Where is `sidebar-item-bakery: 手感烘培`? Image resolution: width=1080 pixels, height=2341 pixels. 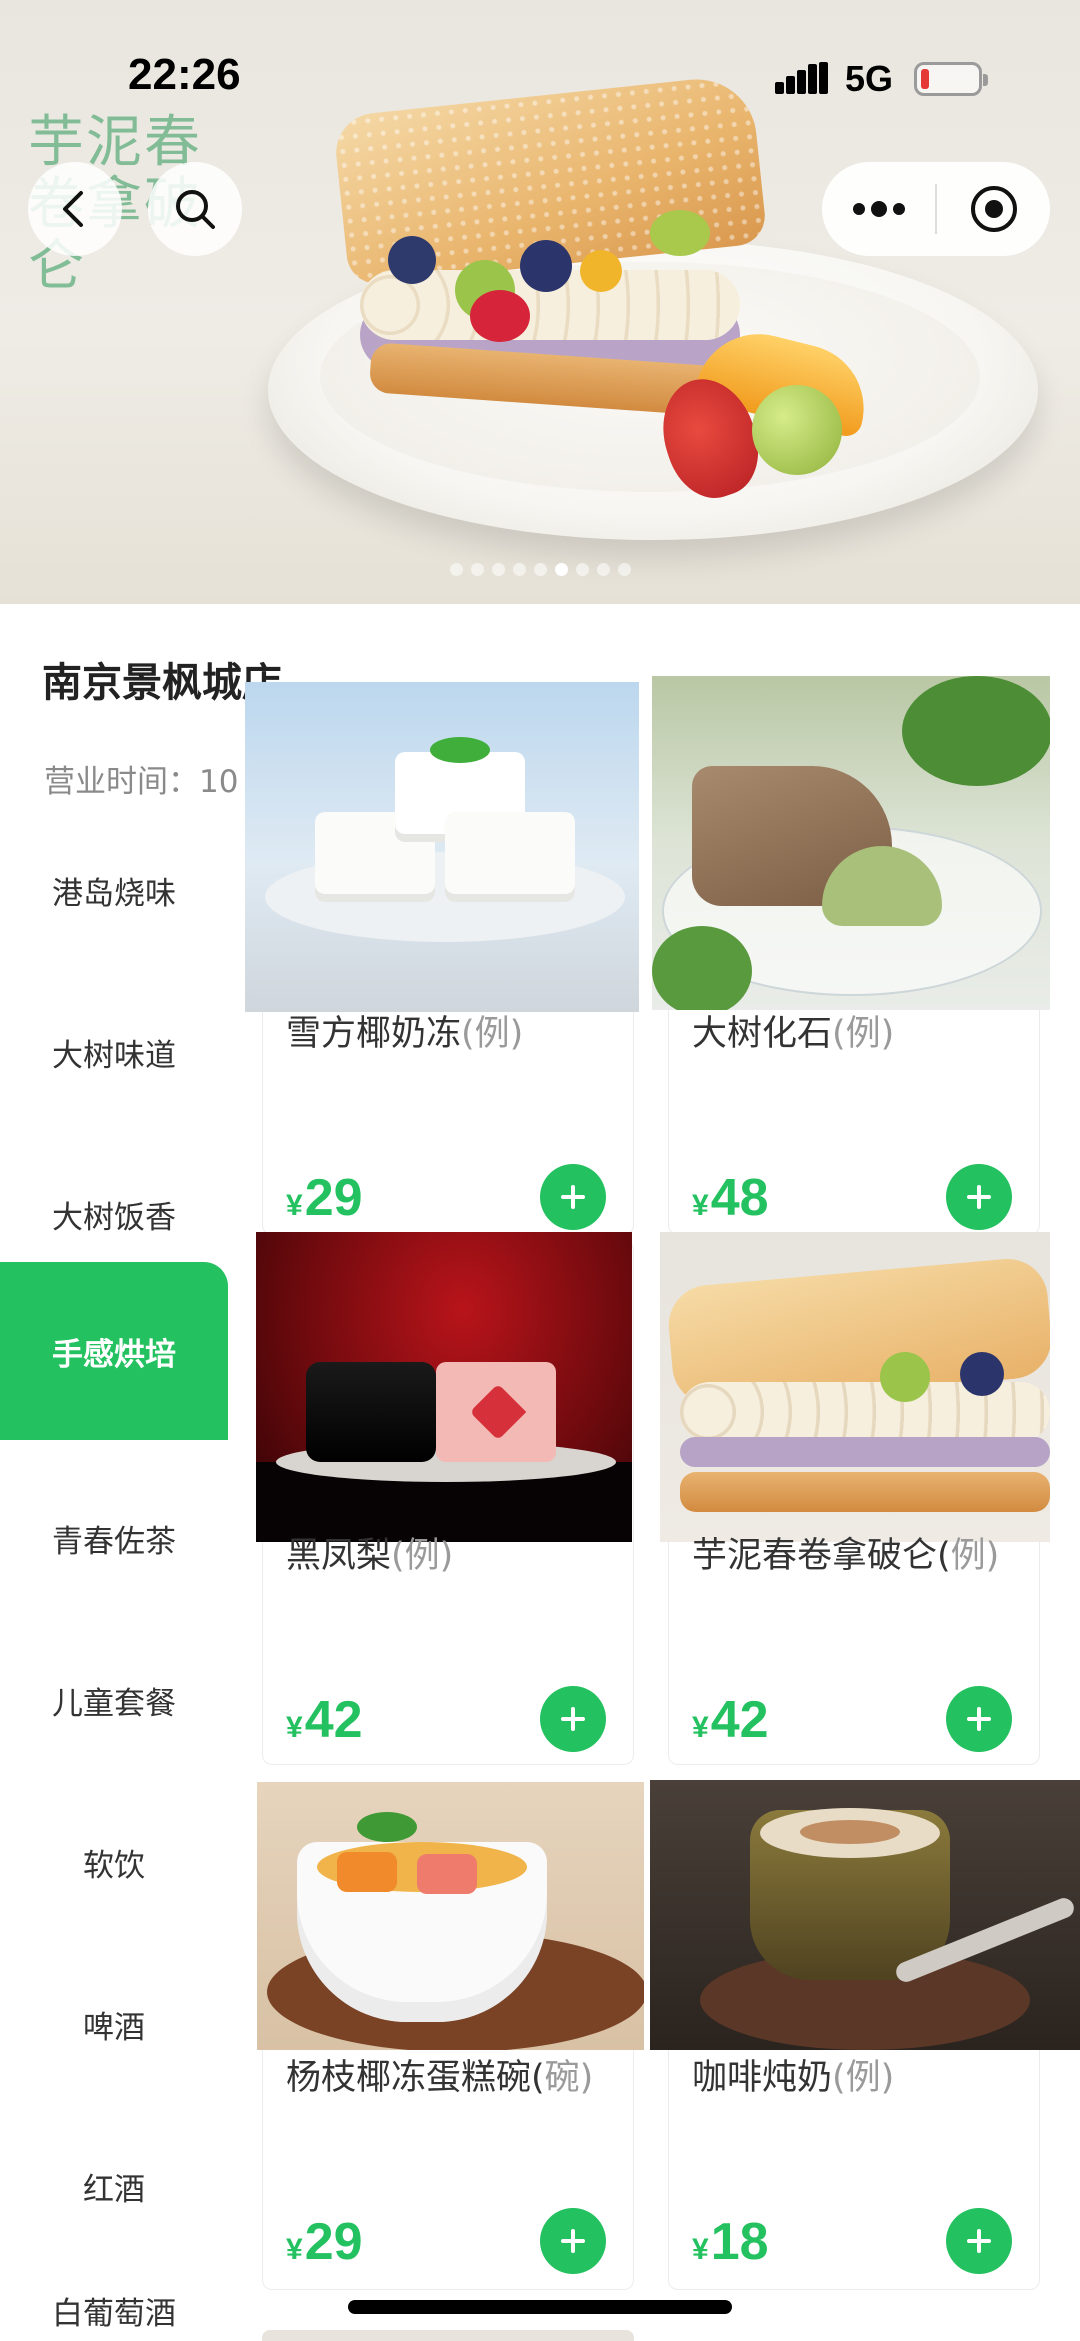 sidebar-item-bakery: 手感烘培 is located at coordinates (114, 1351).